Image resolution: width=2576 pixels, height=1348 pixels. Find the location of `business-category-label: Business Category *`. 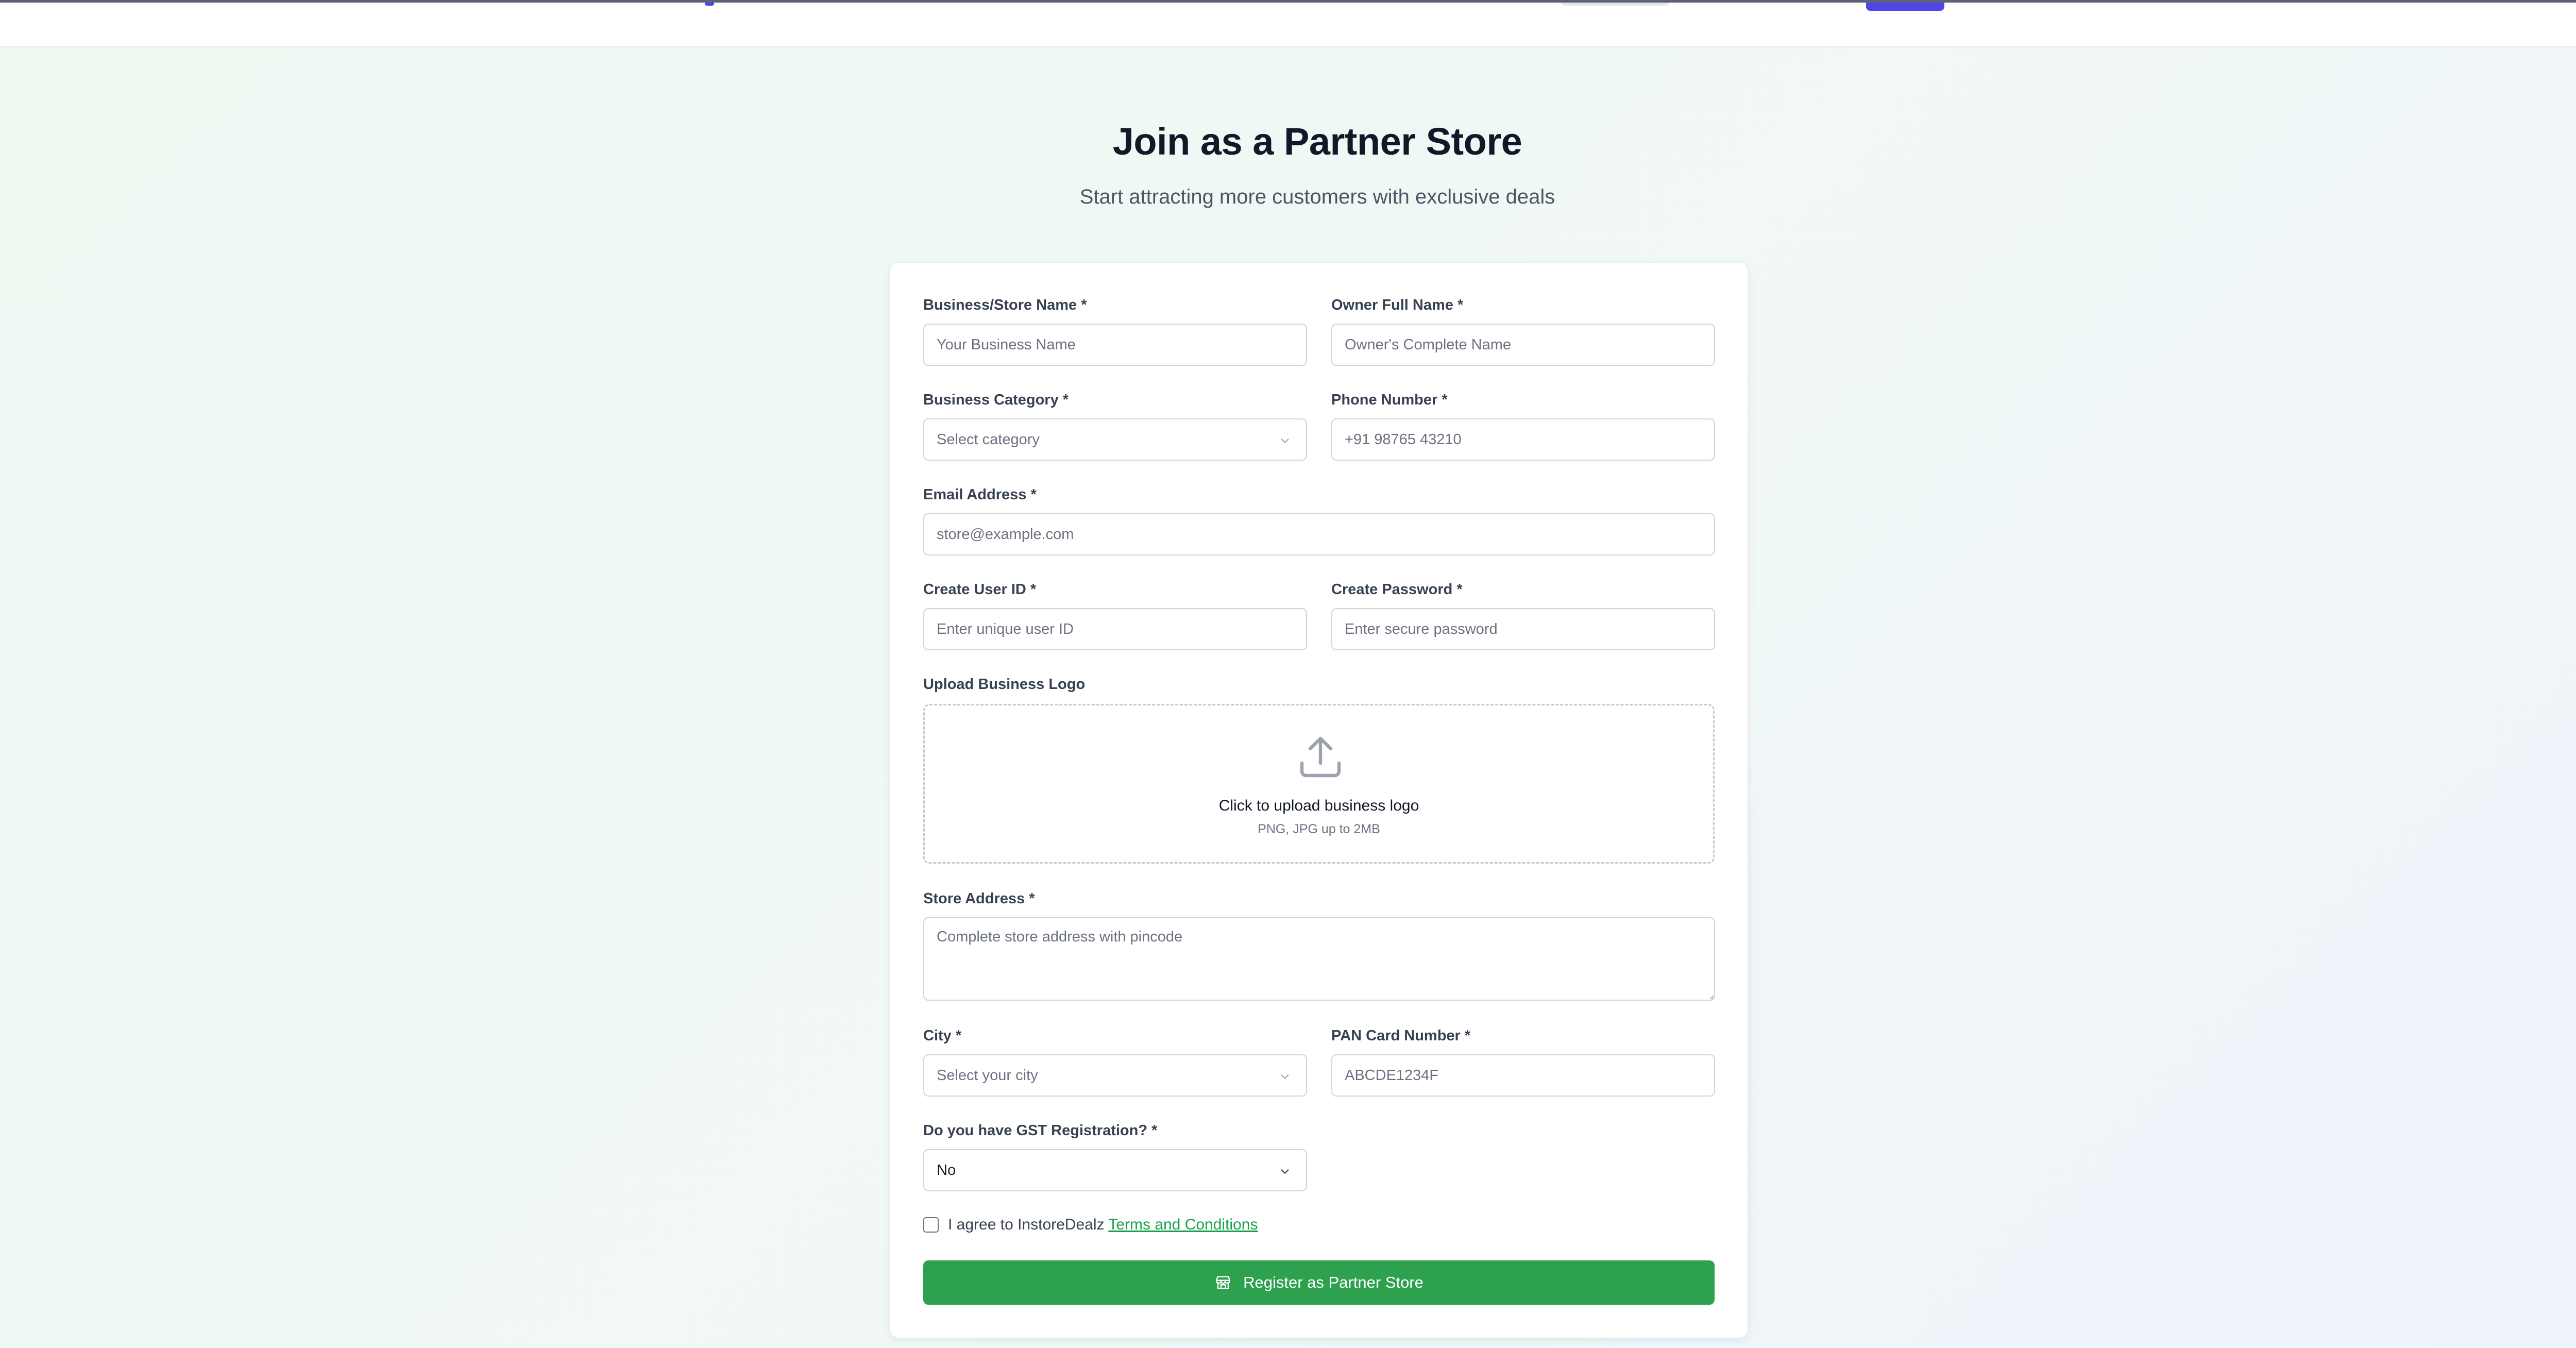

business-category-label: Business Category * is located at coordinates (996, 400).